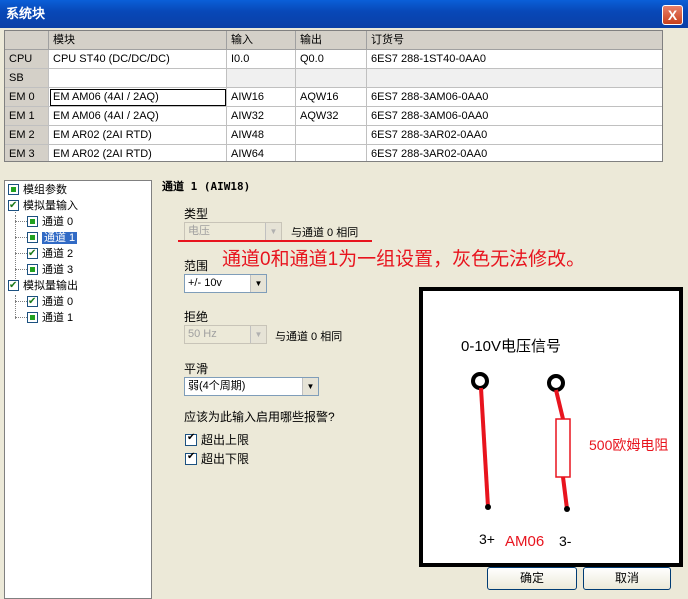 This screenshot has width=688, height=599. I want to click on header-module: 模块, so click(138, 40).